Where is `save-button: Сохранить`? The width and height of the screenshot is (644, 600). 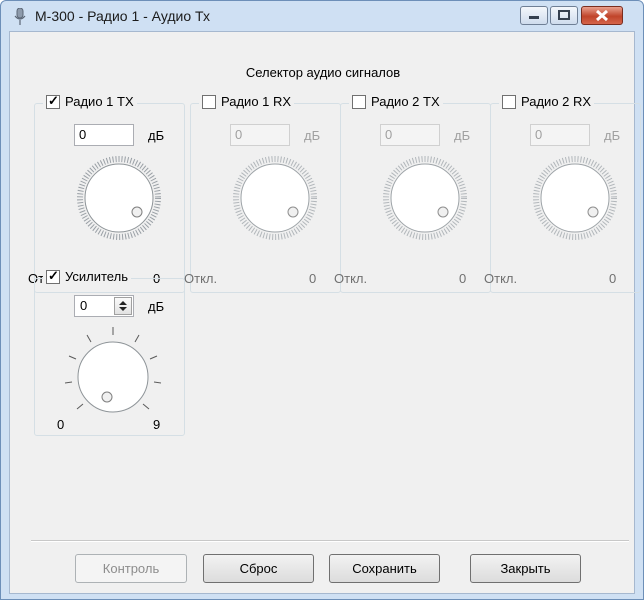
save-button: Сохранить is located at coordinates (384, 568).